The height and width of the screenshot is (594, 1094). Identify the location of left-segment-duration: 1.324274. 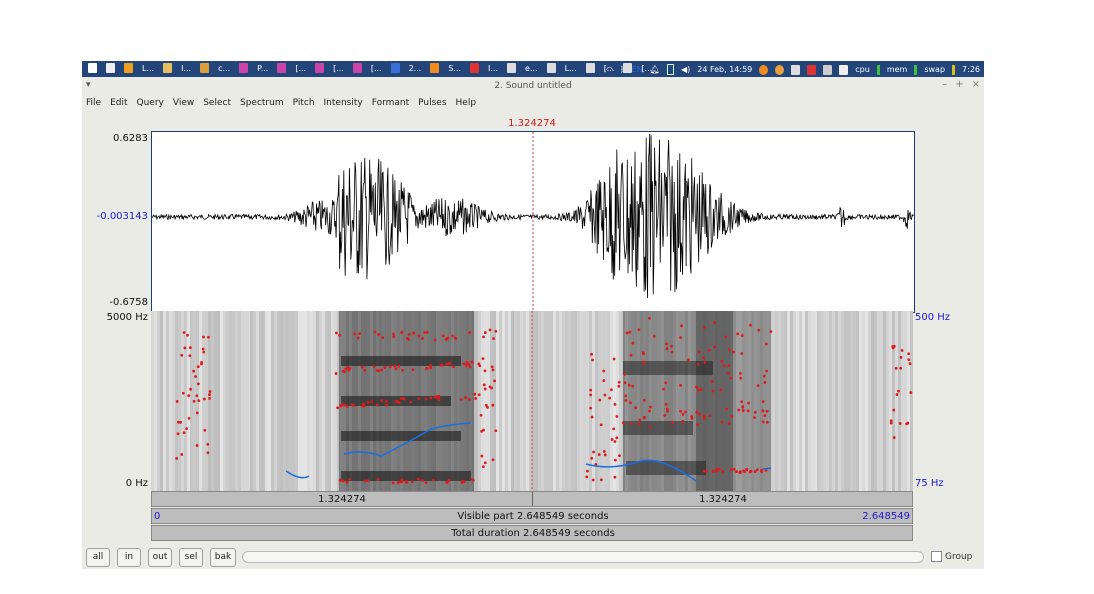
(342, 499).